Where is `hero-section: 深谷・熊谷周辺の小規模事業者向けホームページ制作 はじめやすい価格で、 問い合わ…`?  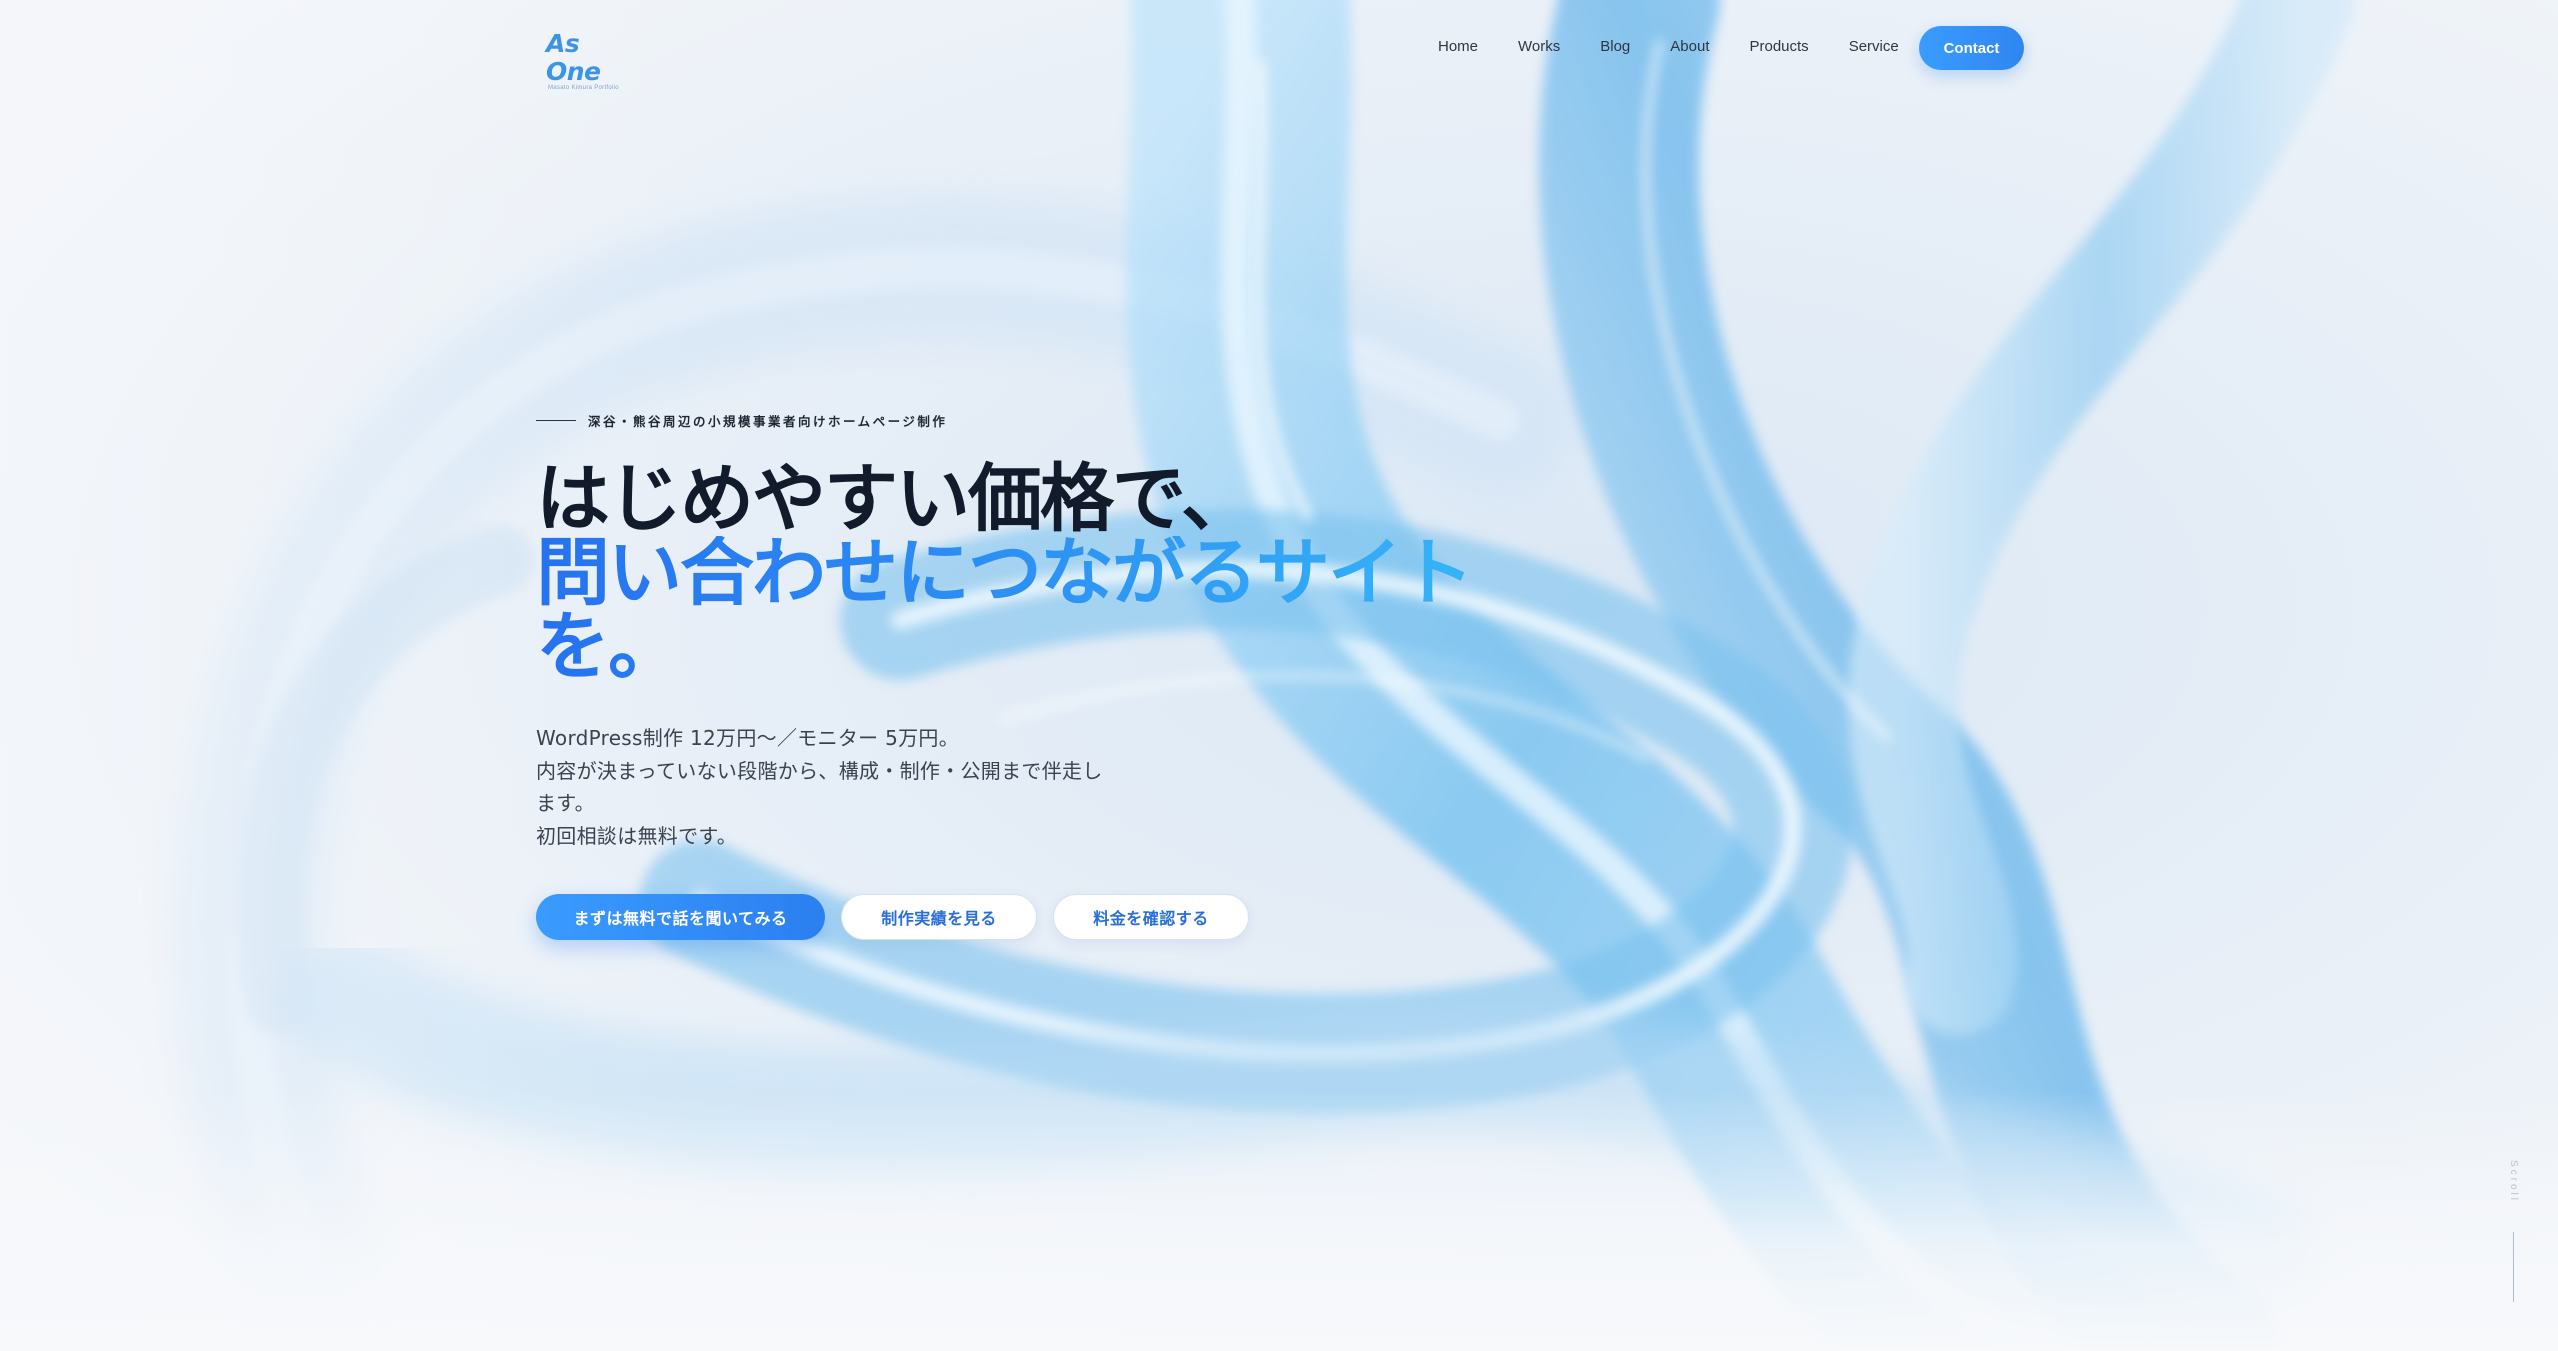 hero-section: 深谷・熊谷周辺の小規模事業者向けホームページ制作 はじめやすい価格で、 問い合わ… is located at coordinates (1026, 626).